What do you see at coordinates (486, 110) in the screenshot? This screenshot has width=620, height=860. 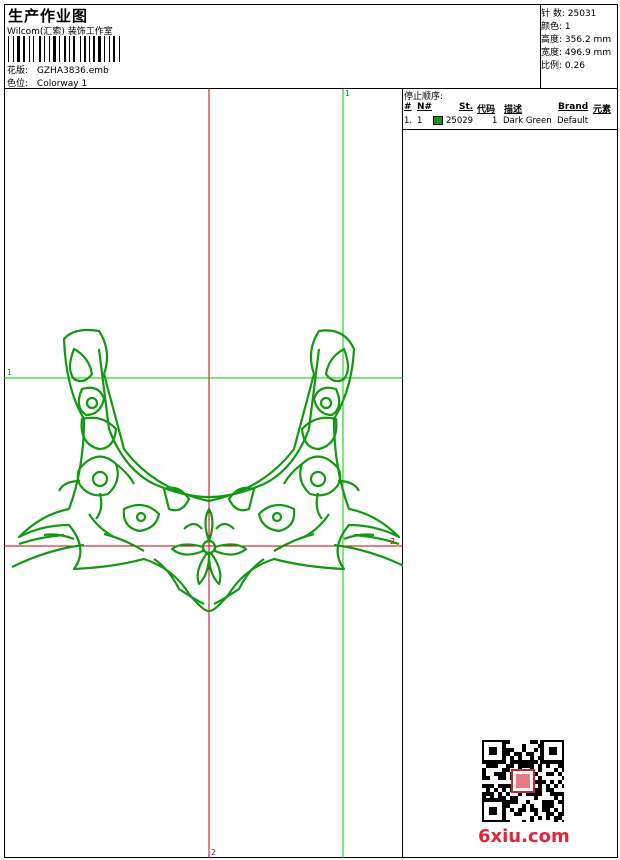 I see `col-code: 代码` at bounding box center [486, 110].